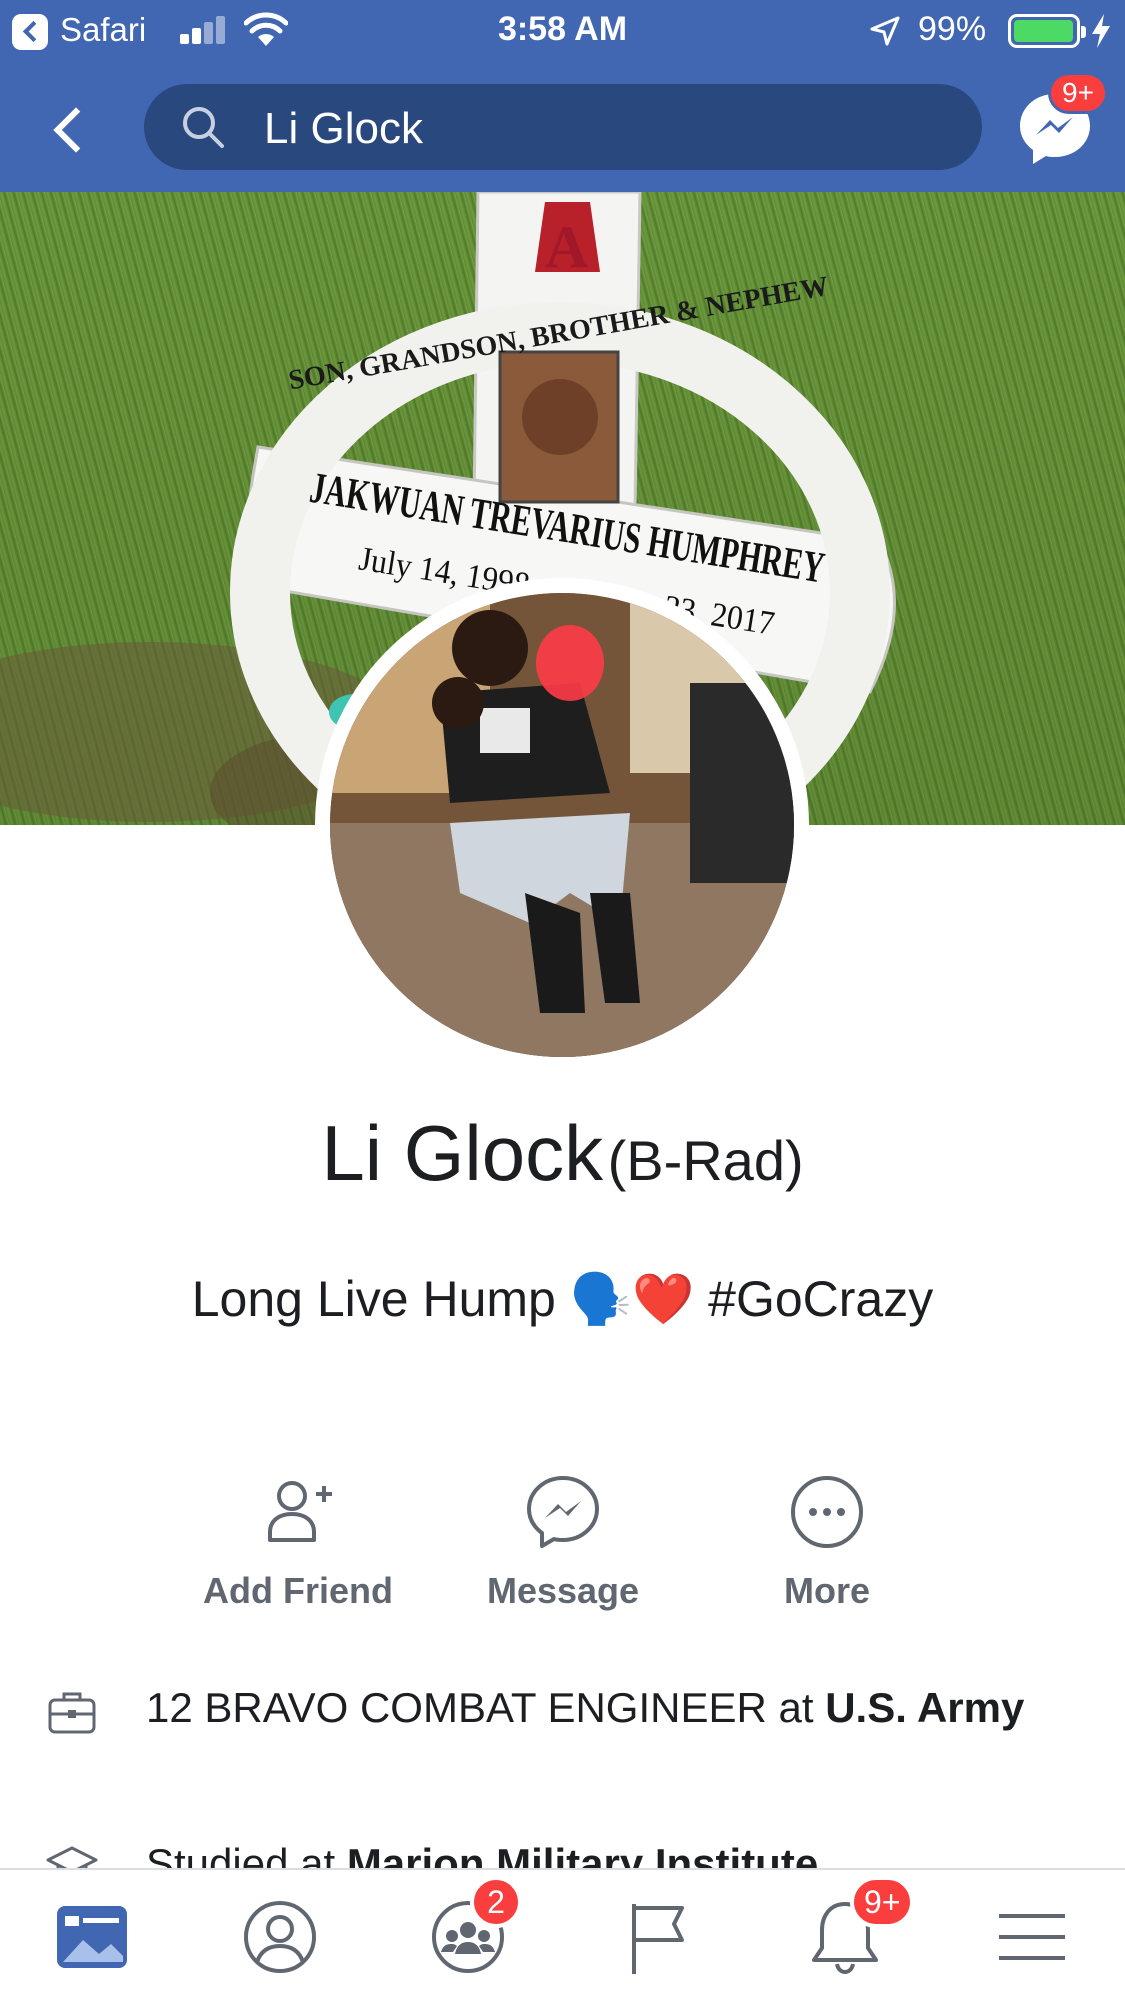 The height and width of the screenshot is (2001, 1125). What do you see at coordinates (70, 127) in the screenshot?
I see `back-button` at bounding box center [70, 127].